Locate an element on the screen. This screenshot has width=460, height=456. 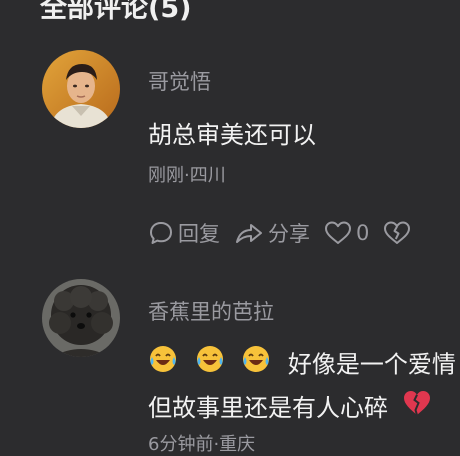
comment-text: 胡总审美还可以 is located at coordinates (232, 135).